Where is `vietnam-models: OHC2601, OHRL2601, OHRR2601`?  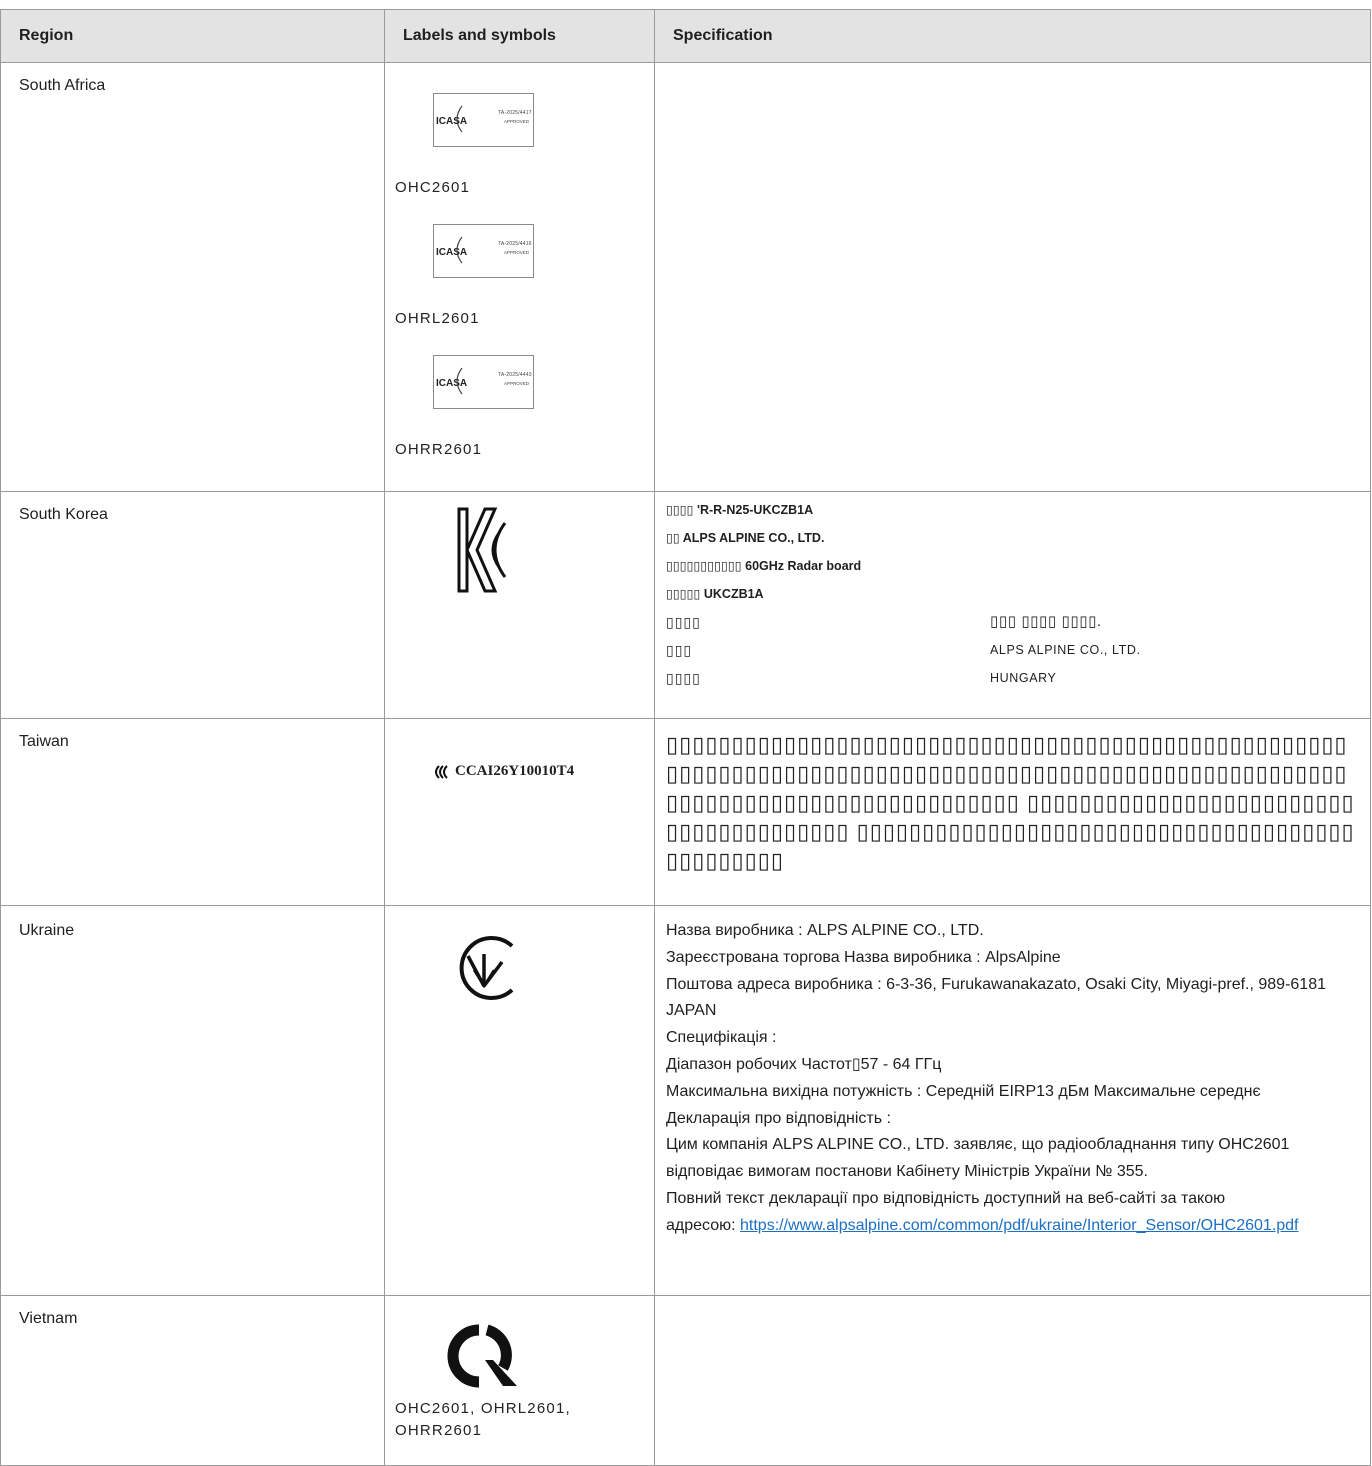 vietnam-models: OHC2601, OHRL2601, OHRR2601 is located at coordinates (483, 1419).